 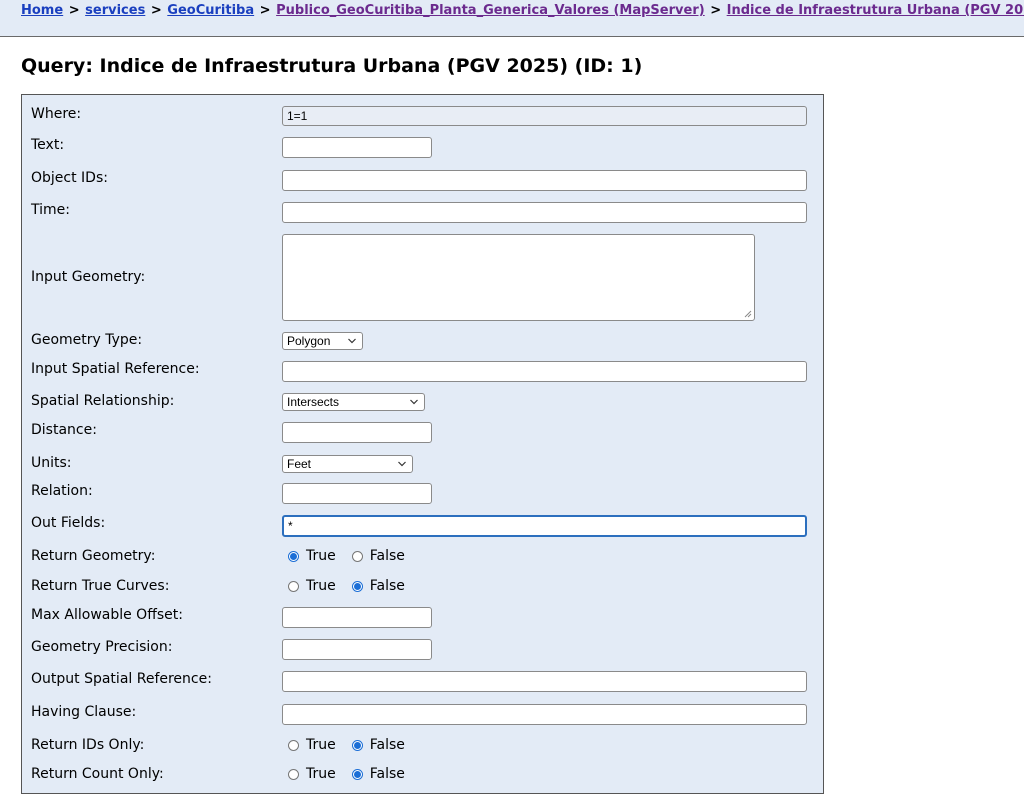 I want to click on spatial-relationship-select: Intersects, so click(x=353, y=402).